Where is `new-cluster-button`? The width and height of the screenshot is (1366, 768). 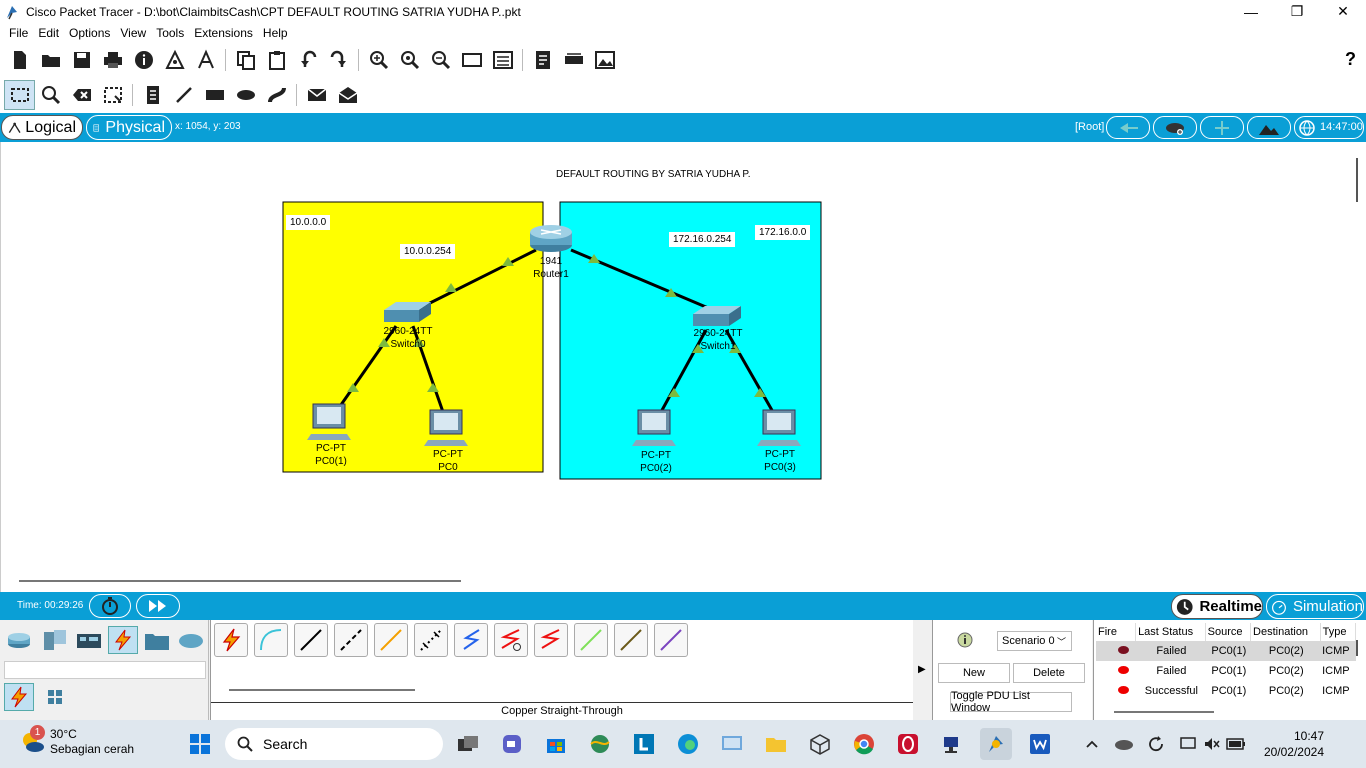
new-cluster-button is located at coordinates (1175, 127).